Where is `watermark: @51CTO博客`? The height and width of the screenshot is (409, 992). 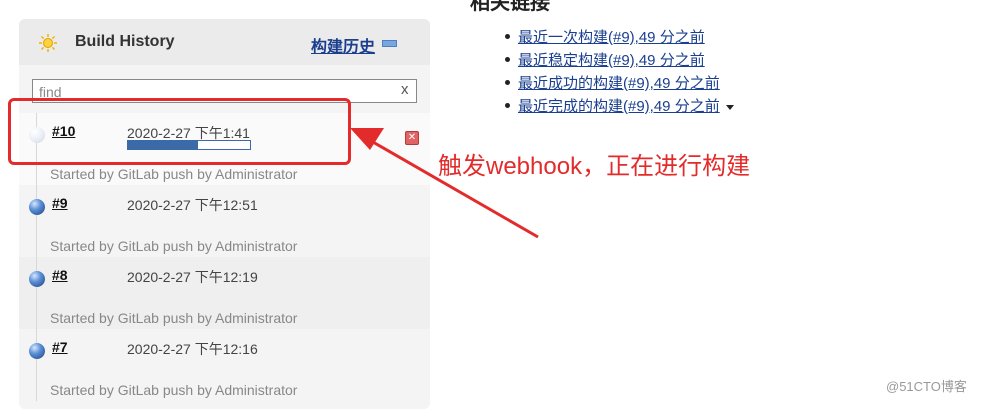
watermark: @51CTO博客 is located at coordinates (926, 386).